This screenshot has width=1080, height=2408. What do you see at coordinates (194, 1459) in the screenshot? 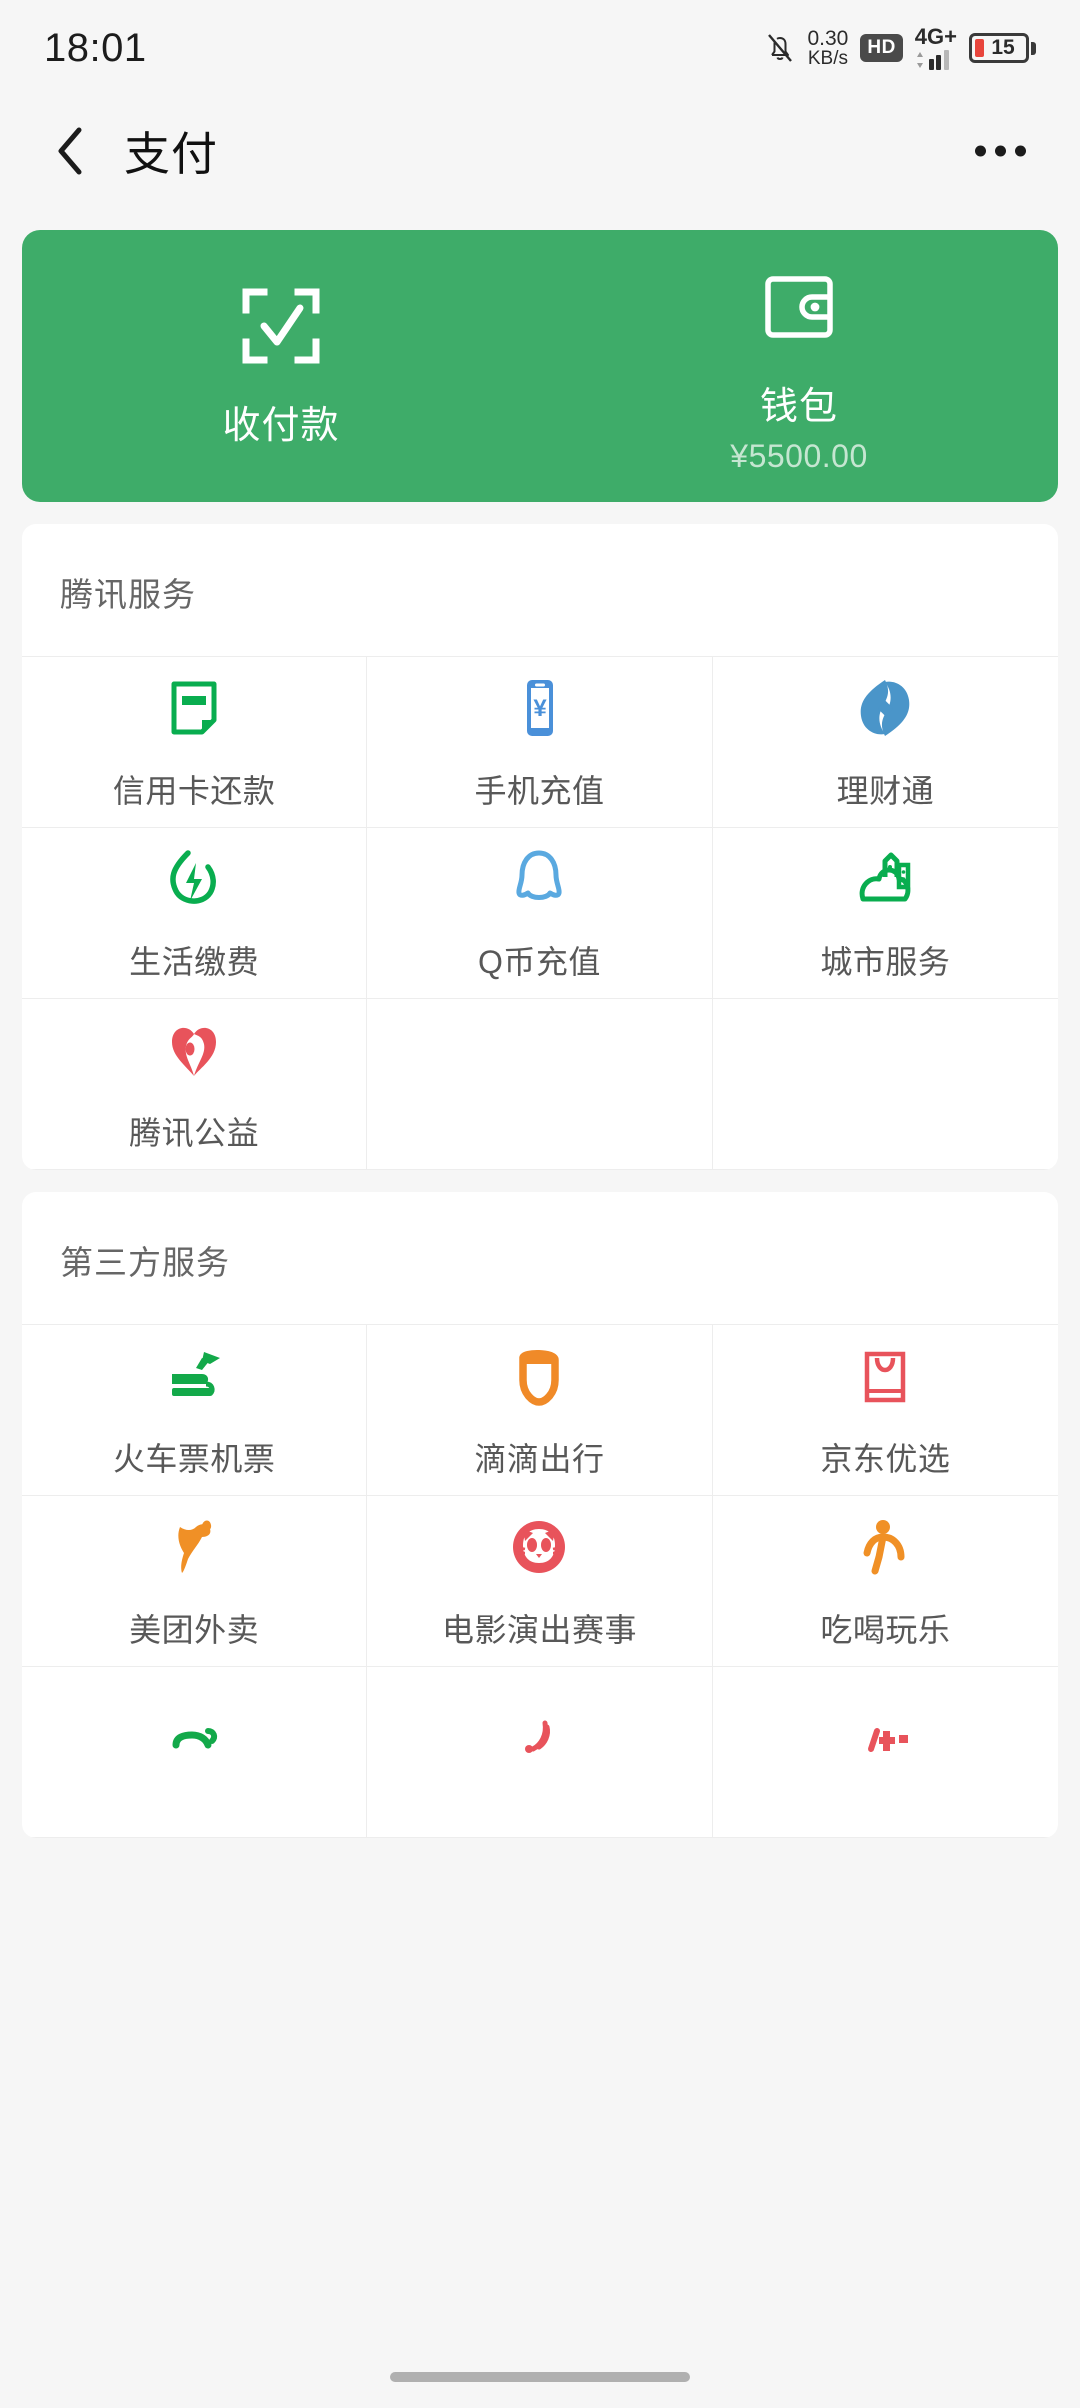
I see `service-label: 火车票机票` at bounding box center [194, 1459].